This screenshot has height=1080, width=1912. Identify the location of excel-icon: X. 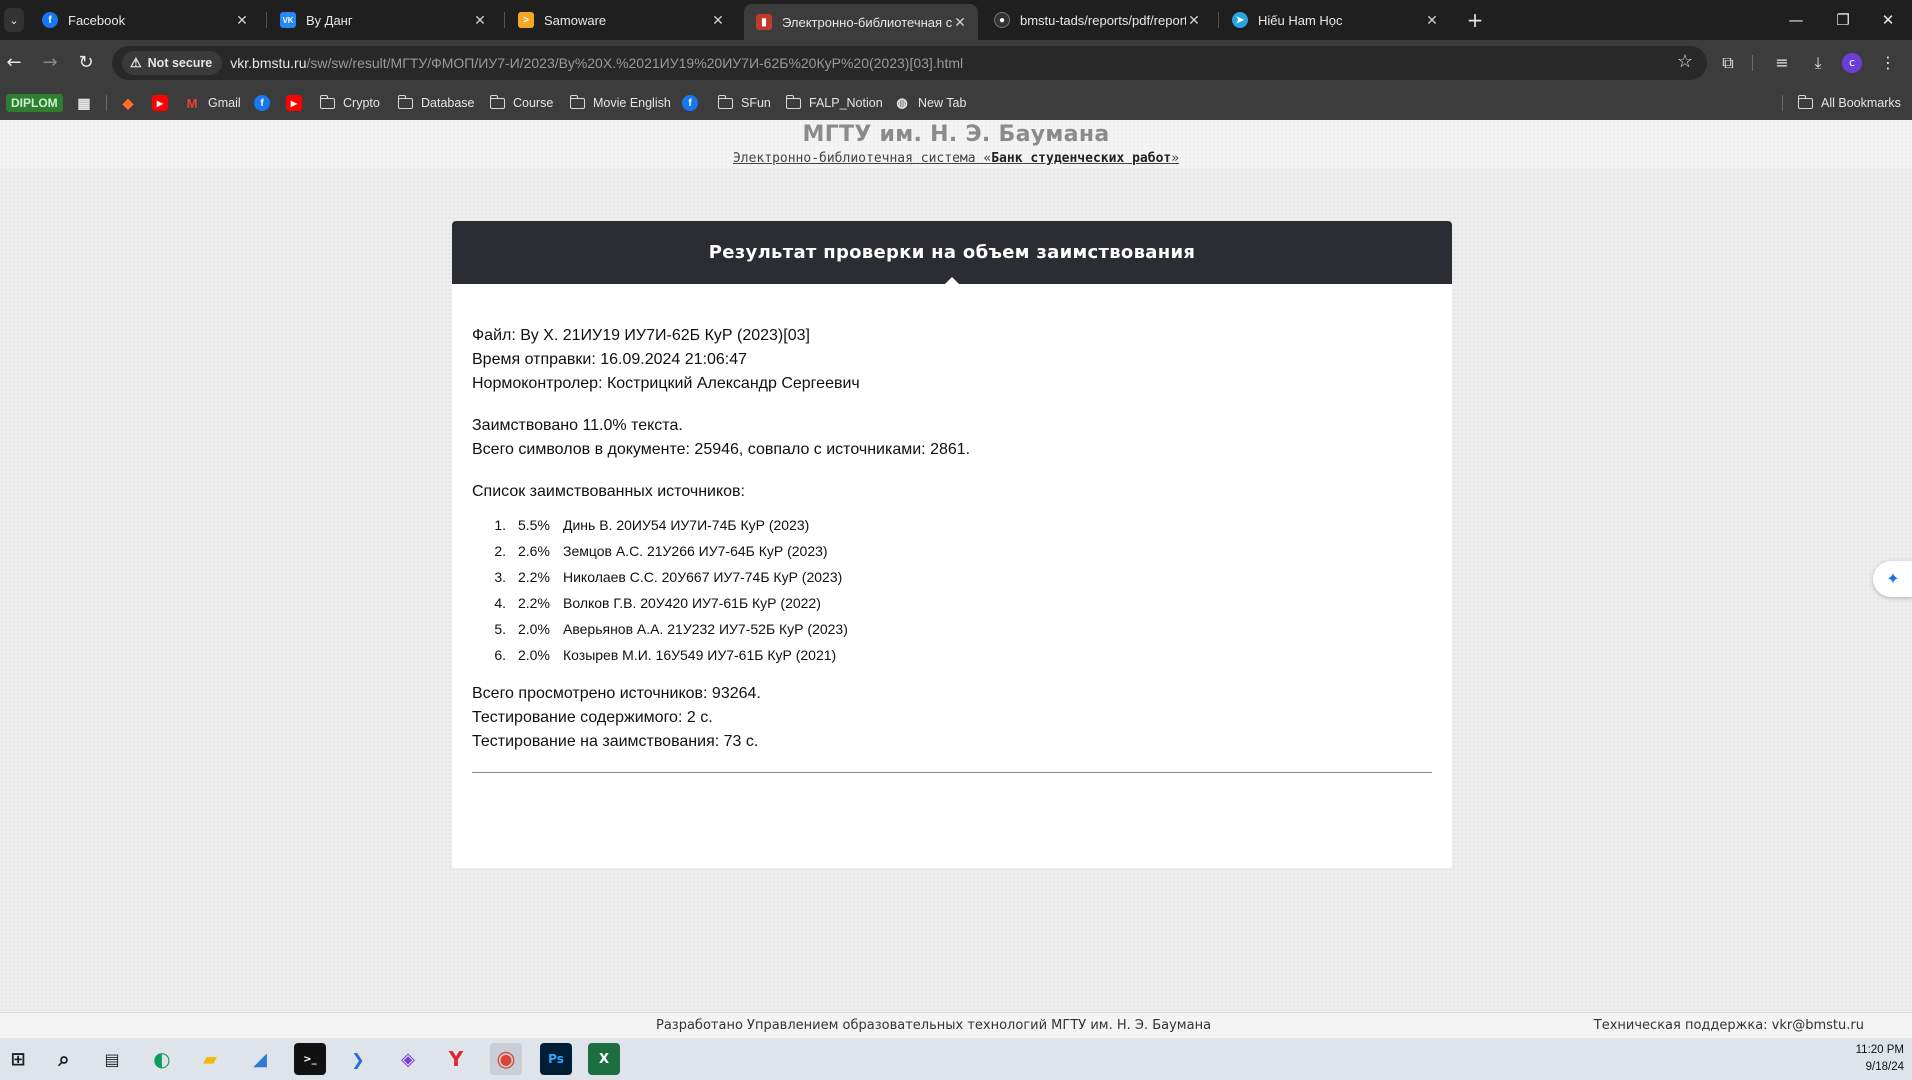
(604, 1059).